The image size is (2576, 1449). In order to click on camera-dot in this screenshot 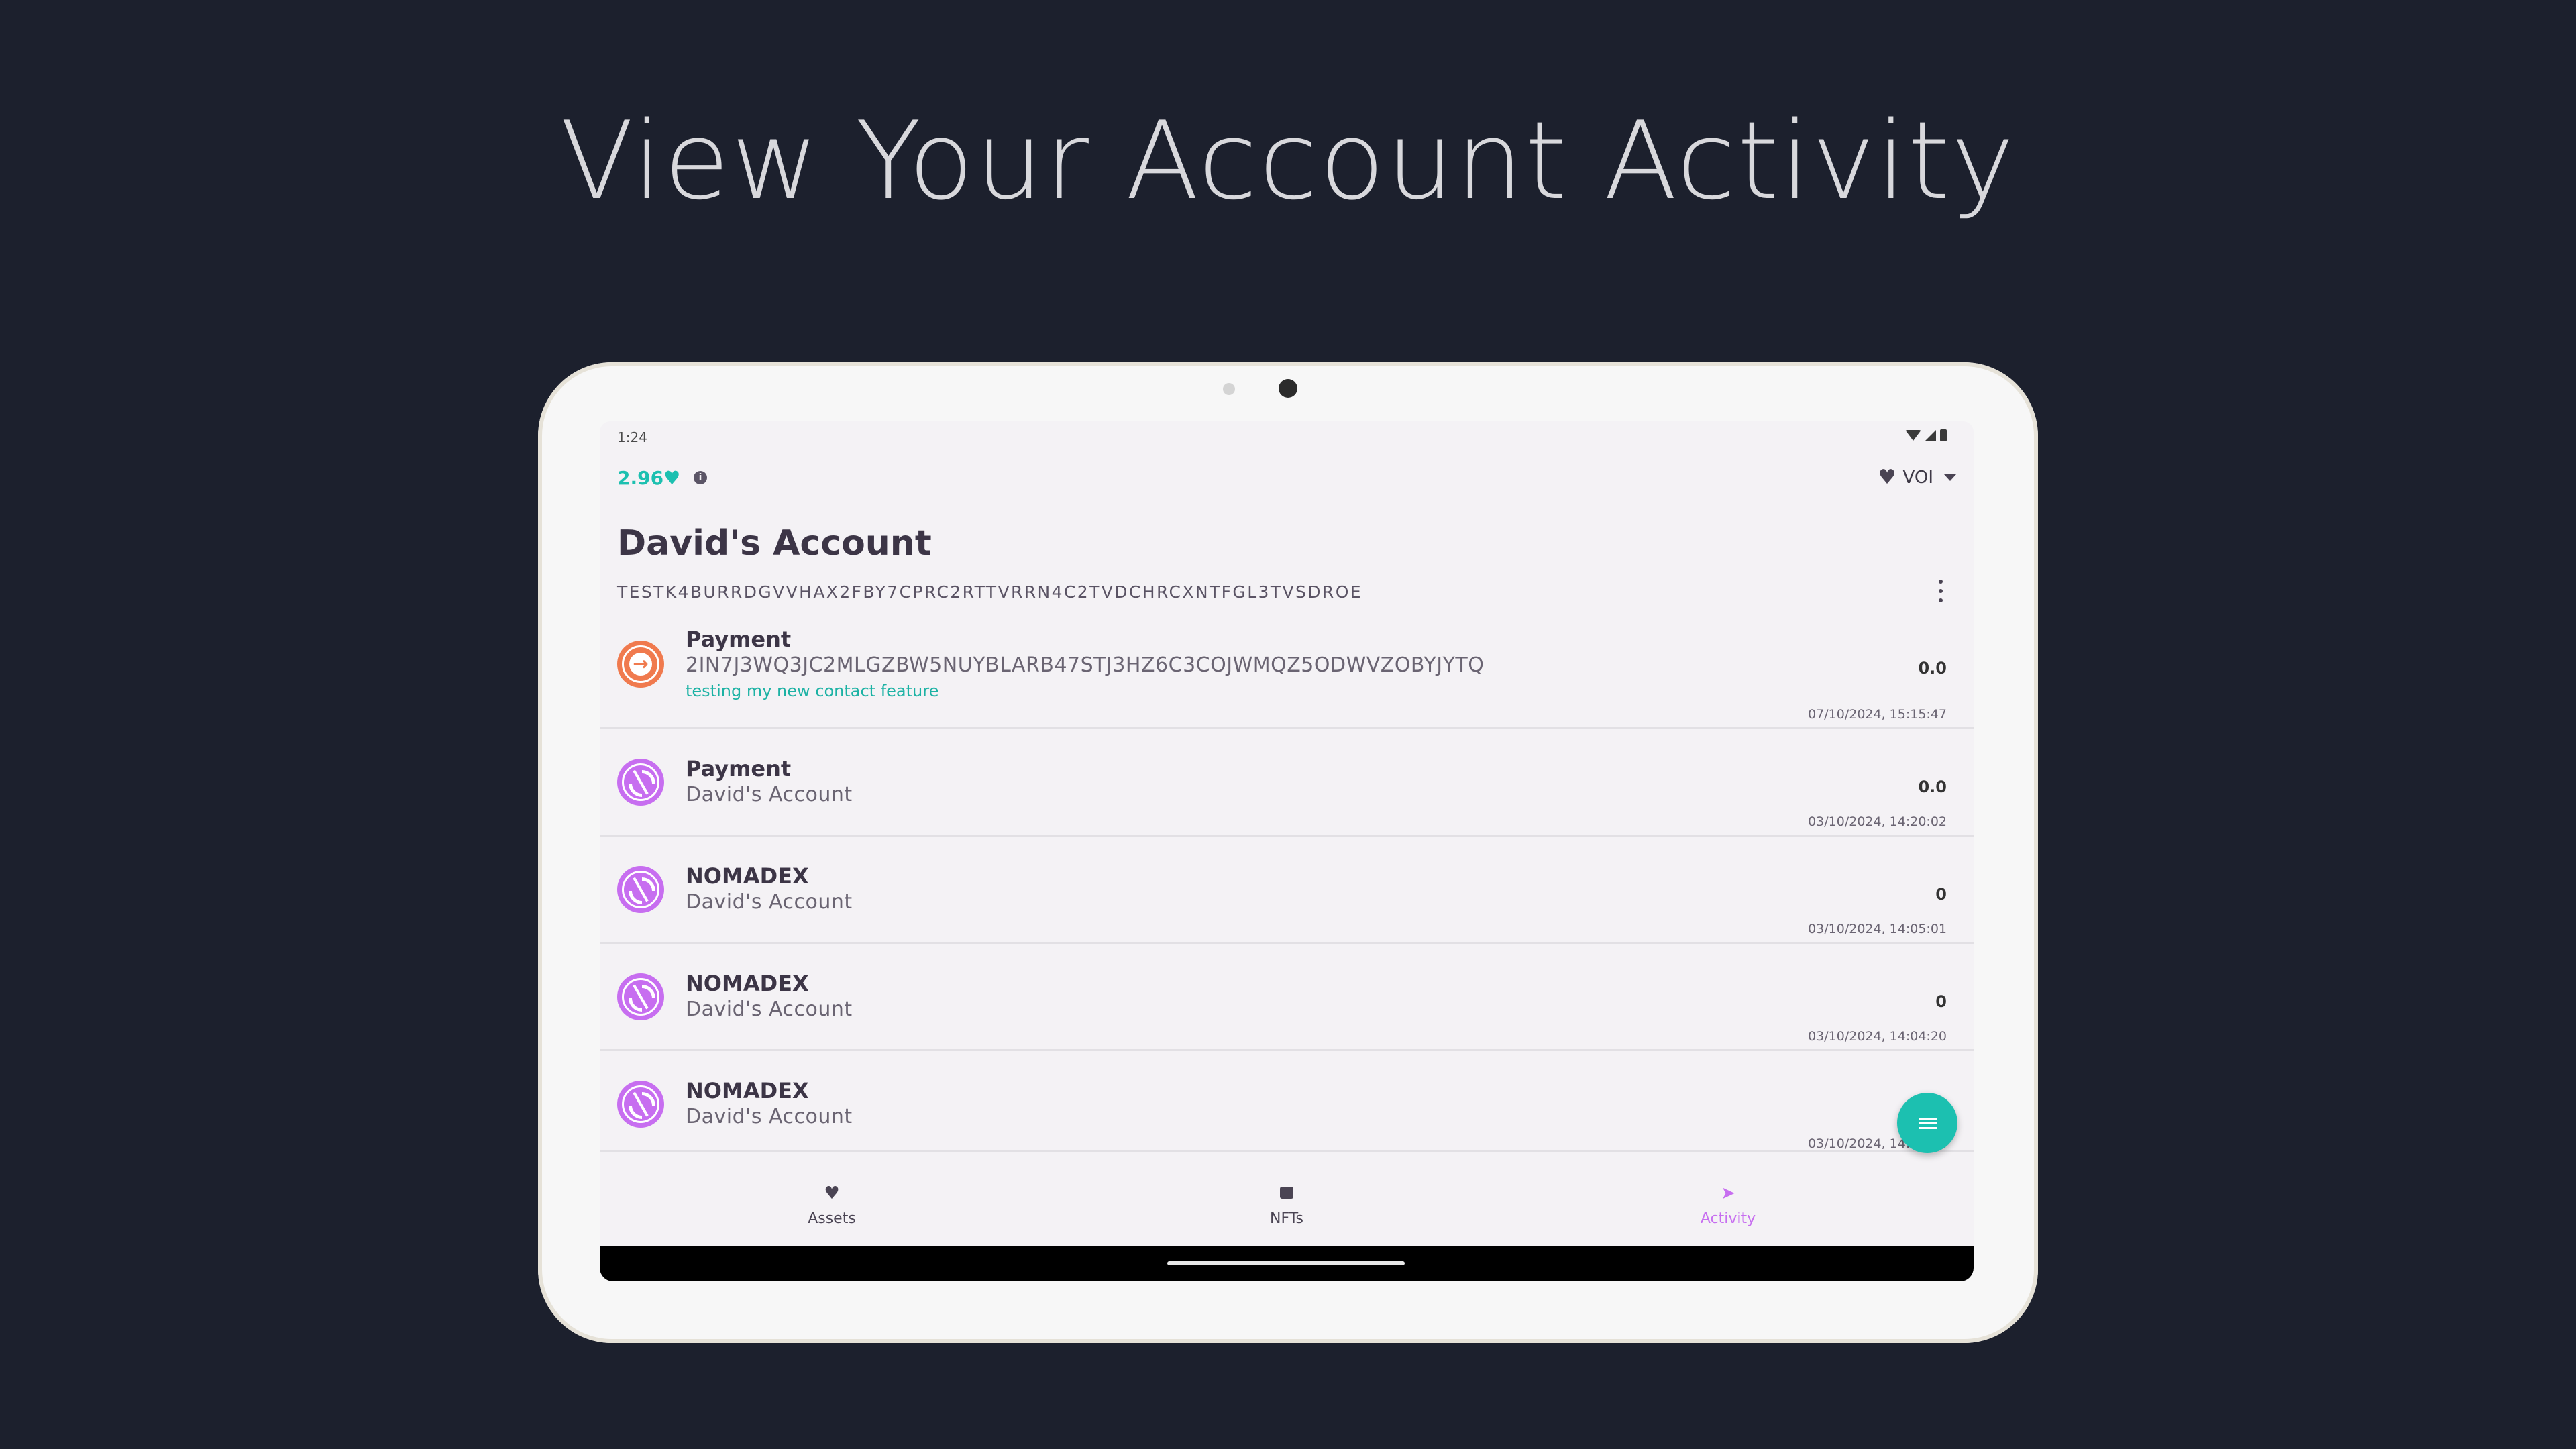, I will do `click(1288, 388)`.